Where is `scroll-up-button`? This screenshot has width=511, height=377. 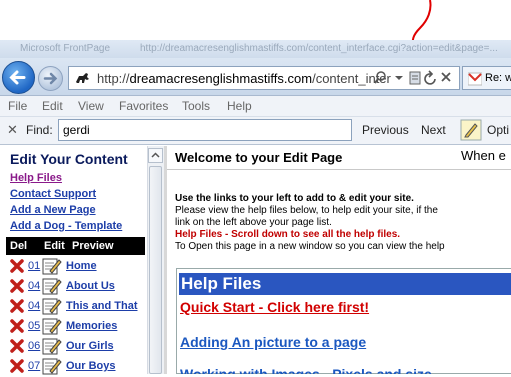
scroll-up-button is located at coordinates (155, 155).